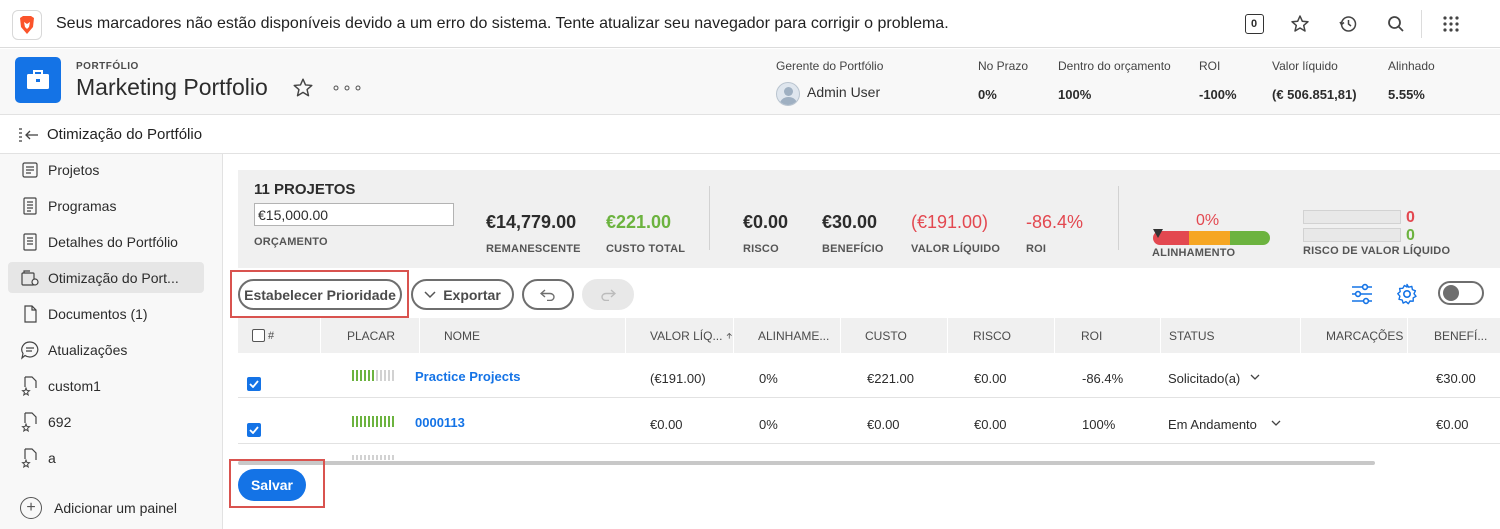 This screenshot has height=529, width=1500. I want to click on column-header-label: ROI, so click(1092, 335).